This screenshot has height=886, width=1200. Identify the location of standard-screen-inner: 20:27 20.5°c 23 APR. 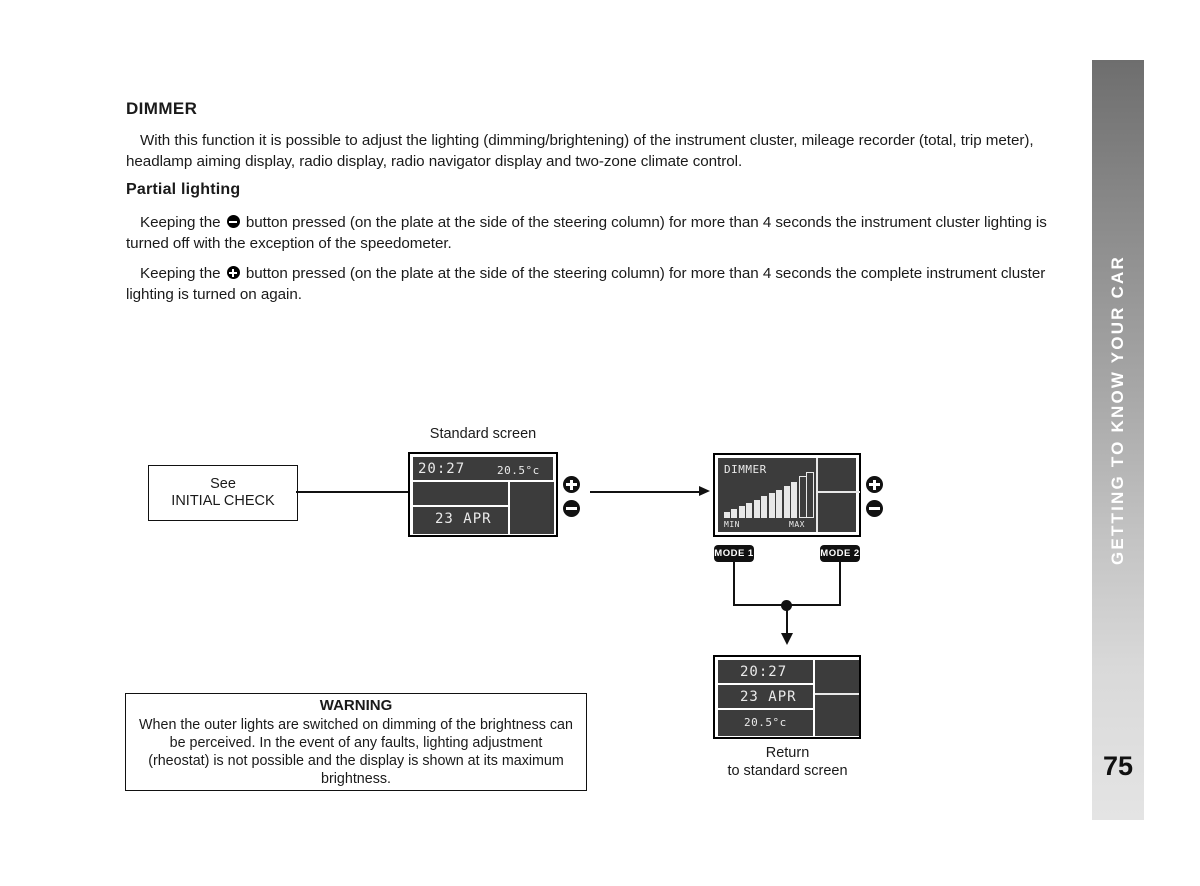
(483, 495).